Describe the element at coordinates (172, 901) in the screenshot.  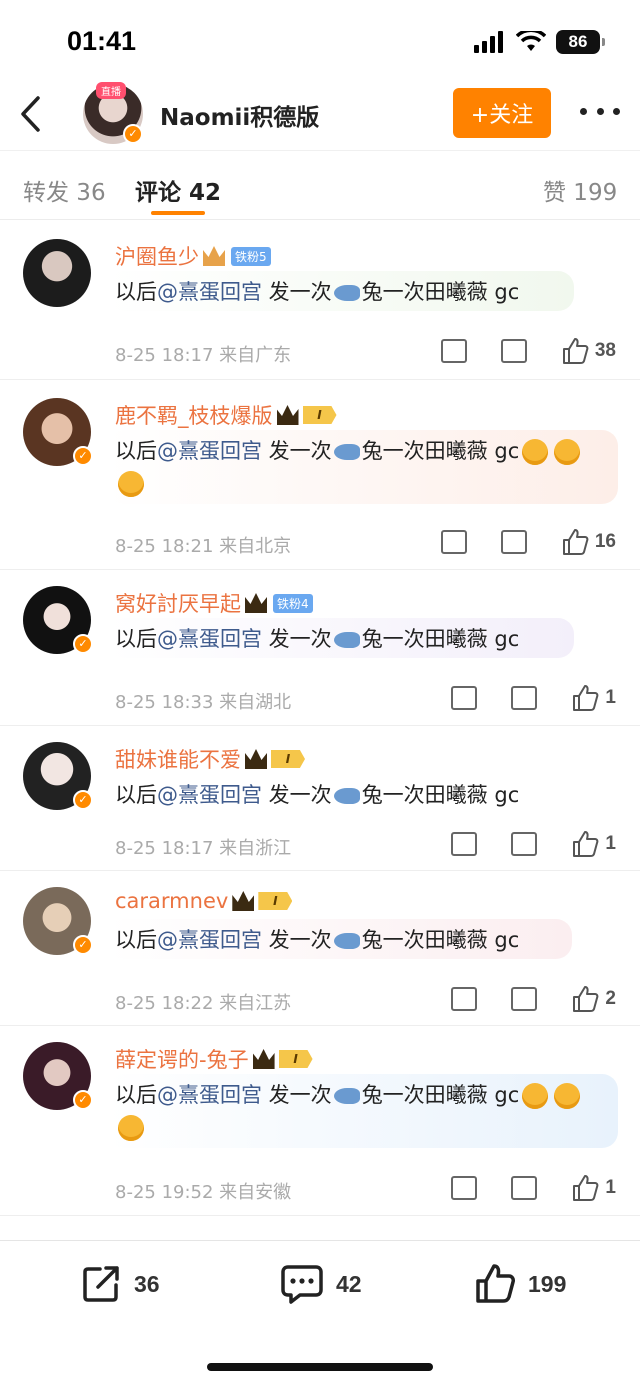
I see `author-name: cararmnev` at that location.